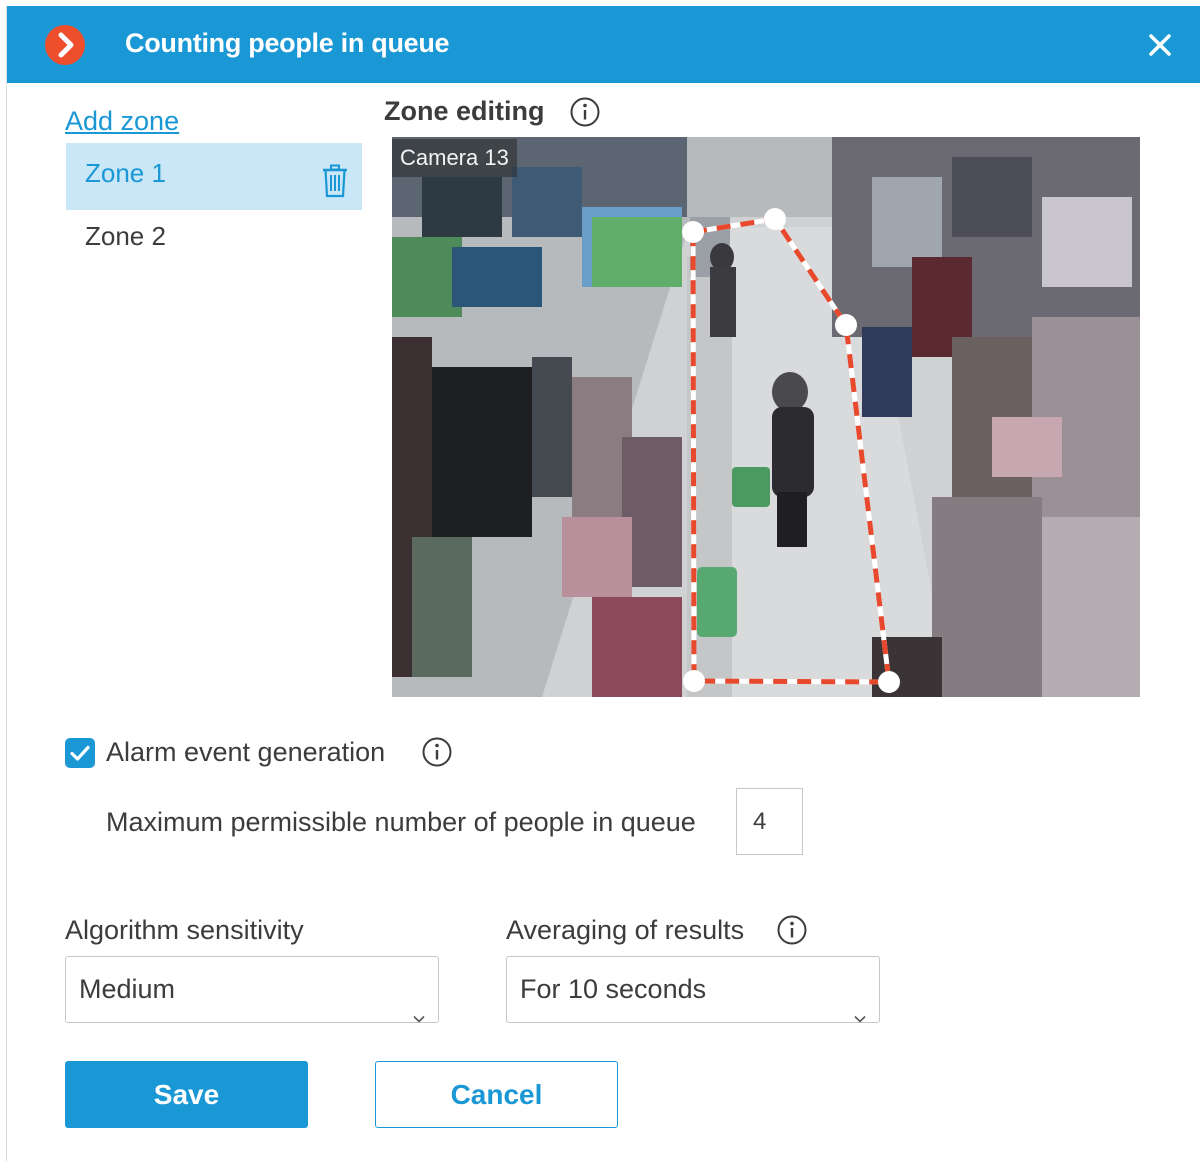 The height and width of the screenshot is (1161, 1200). I want to click on title-bar: Counting people in queue, so click(603, 44).